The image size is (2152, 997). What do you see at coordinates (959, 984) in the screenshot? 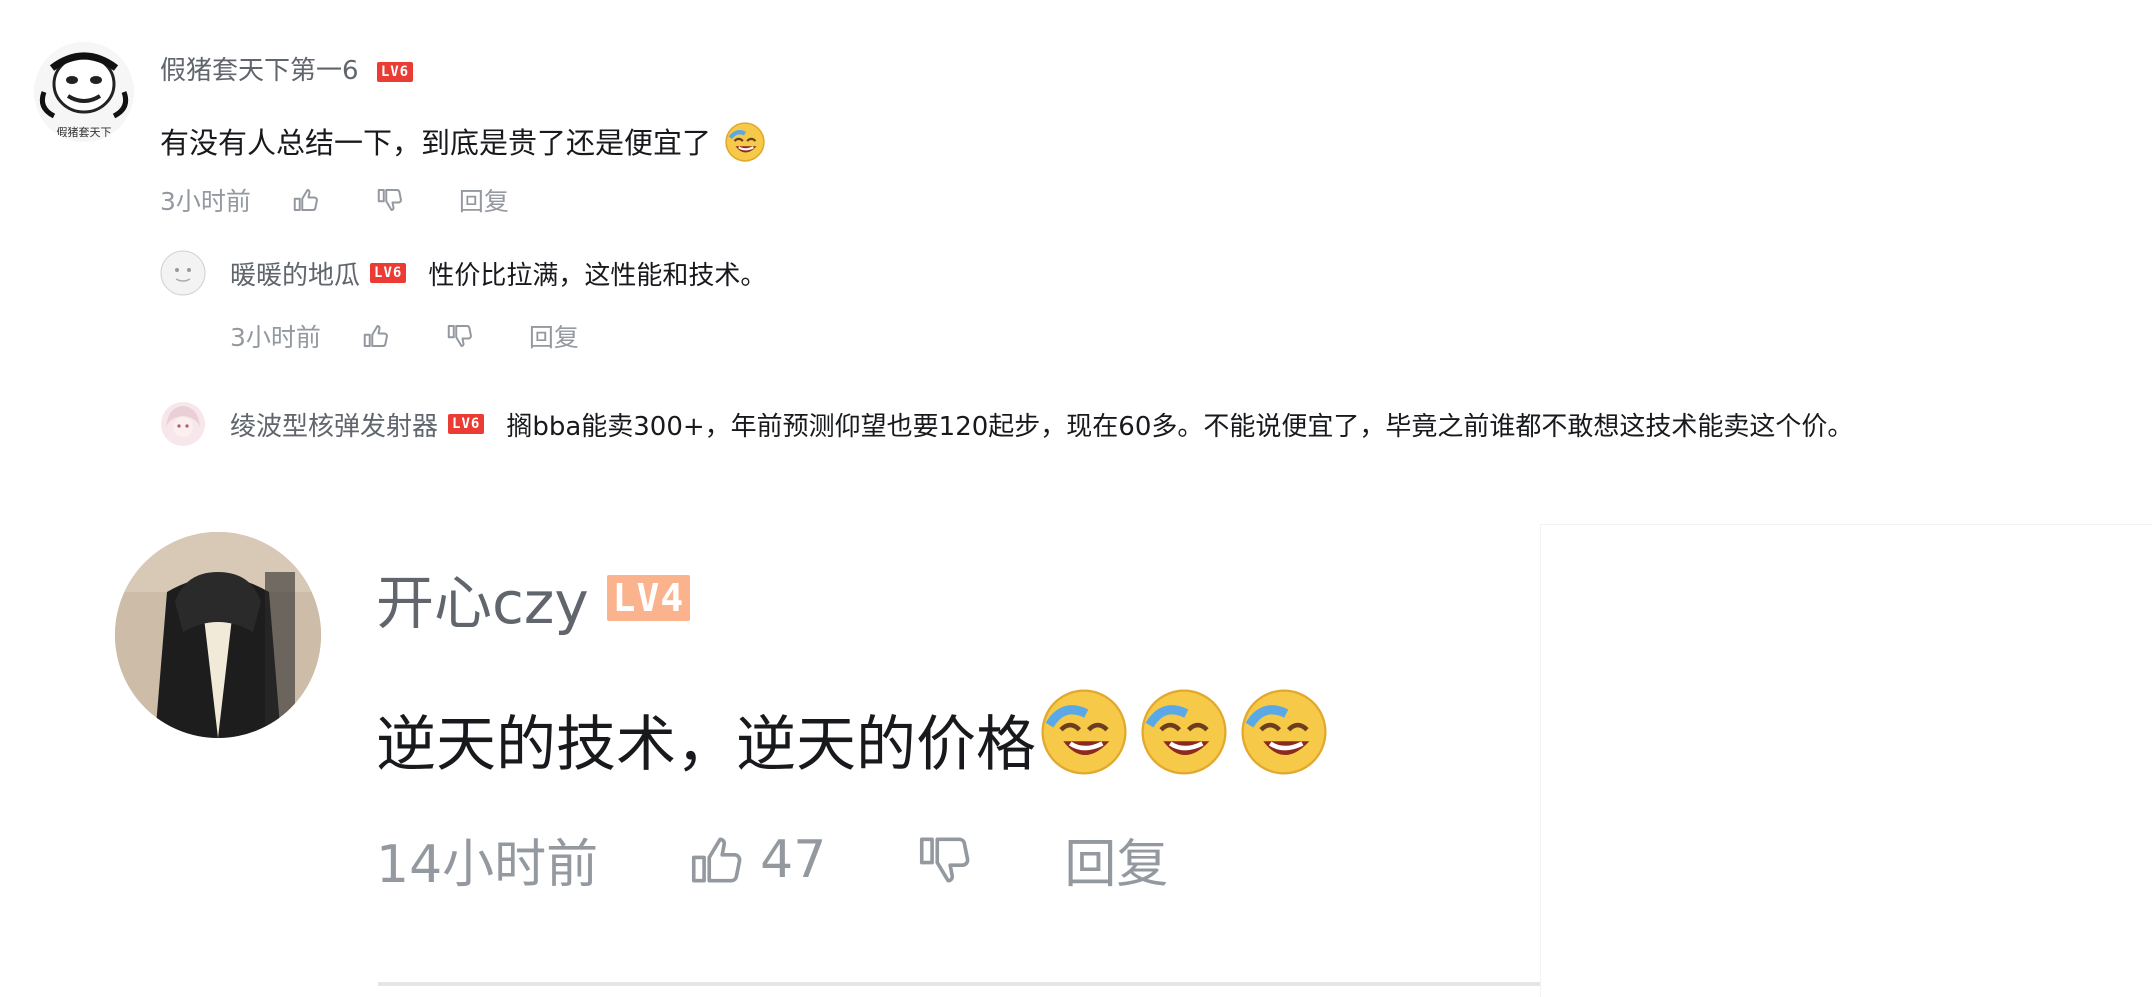
I see `comment-divider` at bounding box center [959, 984].